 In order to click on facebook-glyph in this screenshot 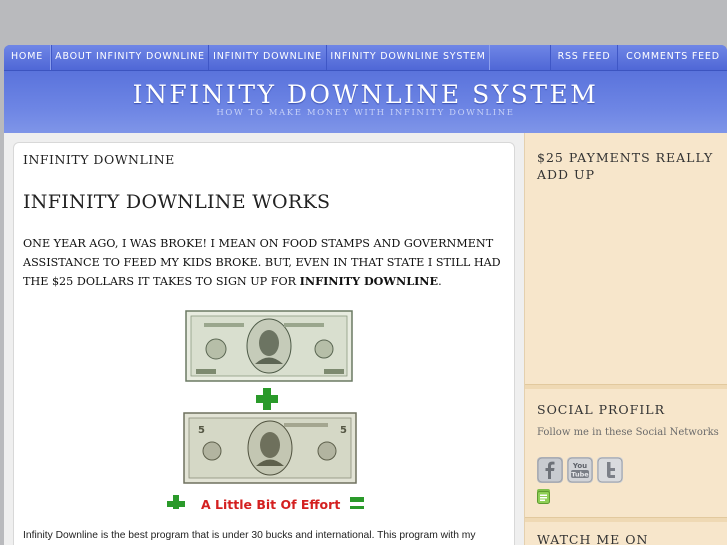, I will do `click(550, 470)`.